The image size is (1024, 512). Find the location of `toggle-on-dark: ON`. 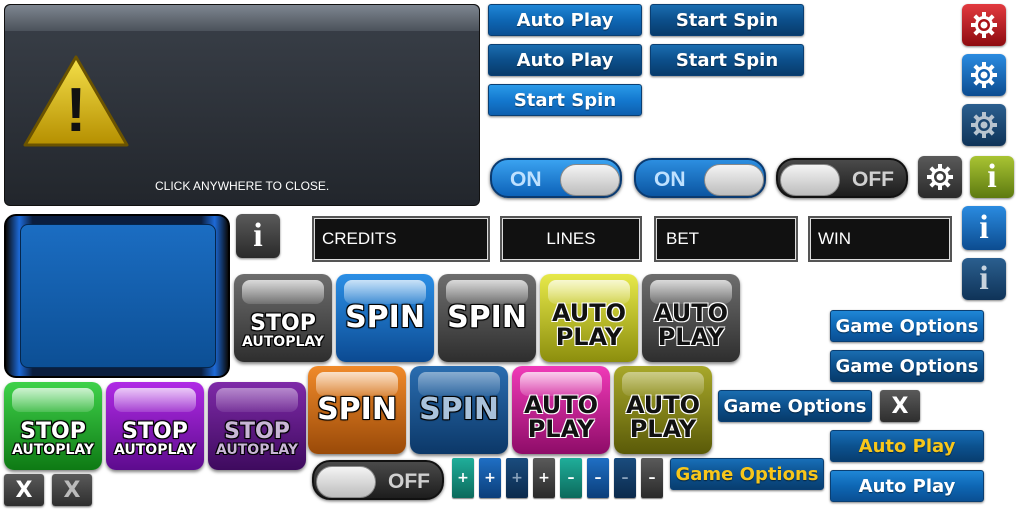

toggle-on-dark: ON is located at coordinates (700, 178).